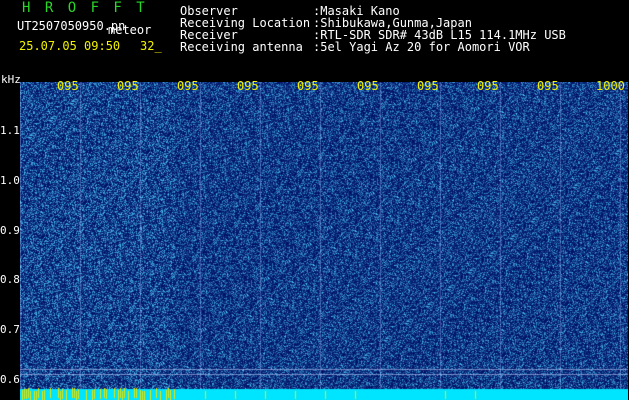 Image resolution: width=629 pixels, height=400 pixels. Describe the element at coordinates (10, 130) in the screenshot. I see `y-tick: 1.1` at that location.